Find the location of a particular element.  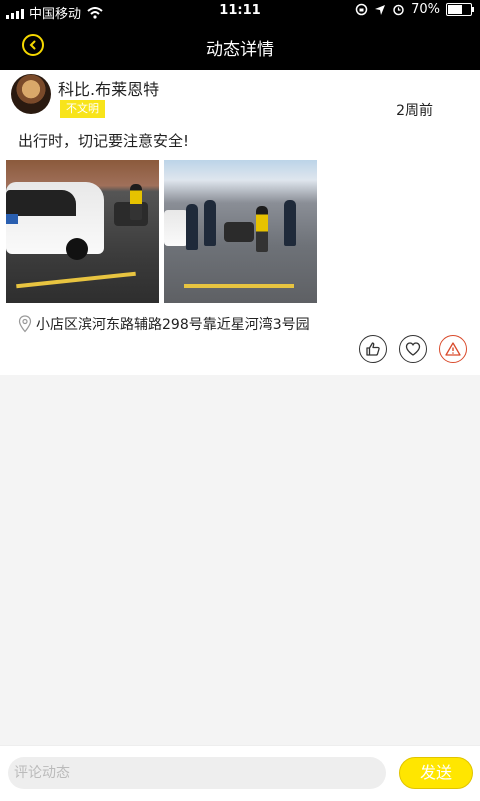

avatar is located at coordinates (31, 94).